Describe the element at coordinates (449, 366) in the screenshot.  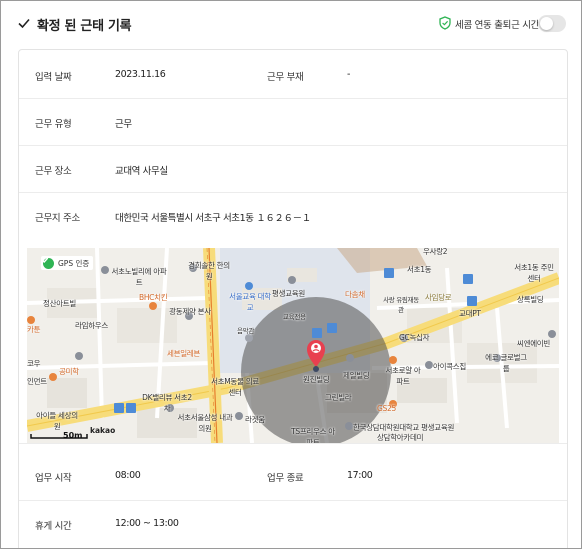
I see `map-label: 아이콕스집` at that location.